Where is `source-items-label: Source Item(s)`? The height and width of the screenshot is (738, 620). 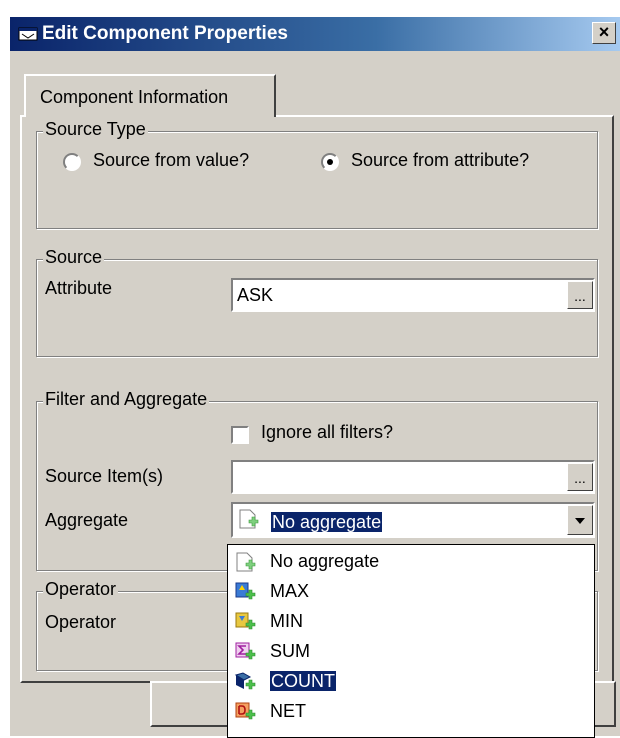
source-items-label: Source Item(s) is located at coordinates (104, 476).